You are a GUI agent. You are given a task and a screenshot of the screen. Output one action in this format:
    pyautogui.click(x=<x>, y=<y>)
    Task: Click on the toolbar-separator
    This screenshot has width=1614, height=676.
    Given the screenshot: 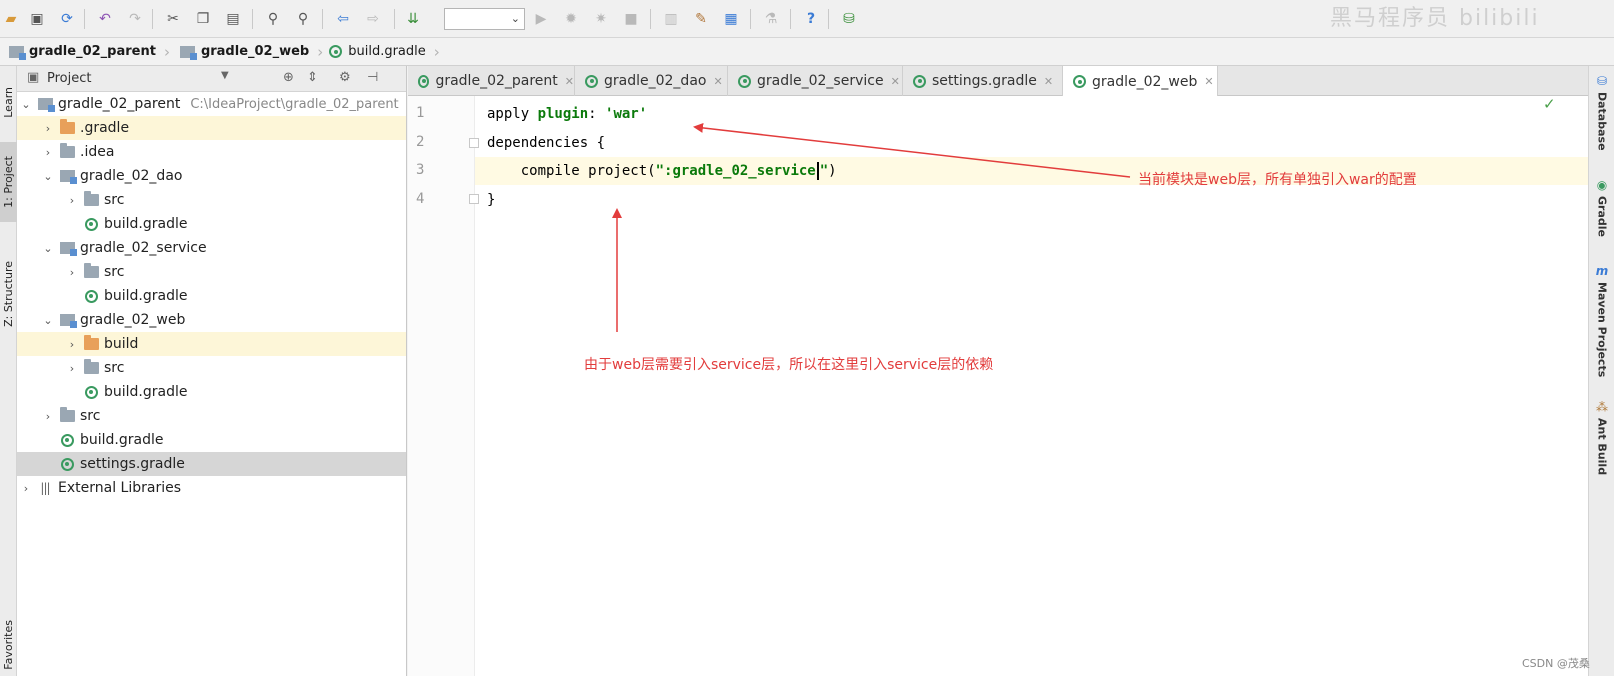 What is the action you would take?
    pyautogui.click(x=152, y=19)
    